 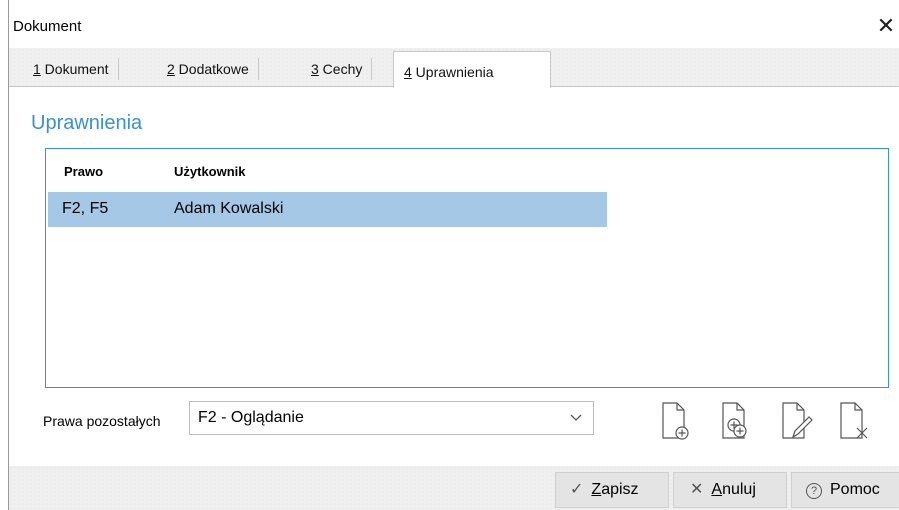 I want to click on save-label: apisz, so click(x=620, y=489).